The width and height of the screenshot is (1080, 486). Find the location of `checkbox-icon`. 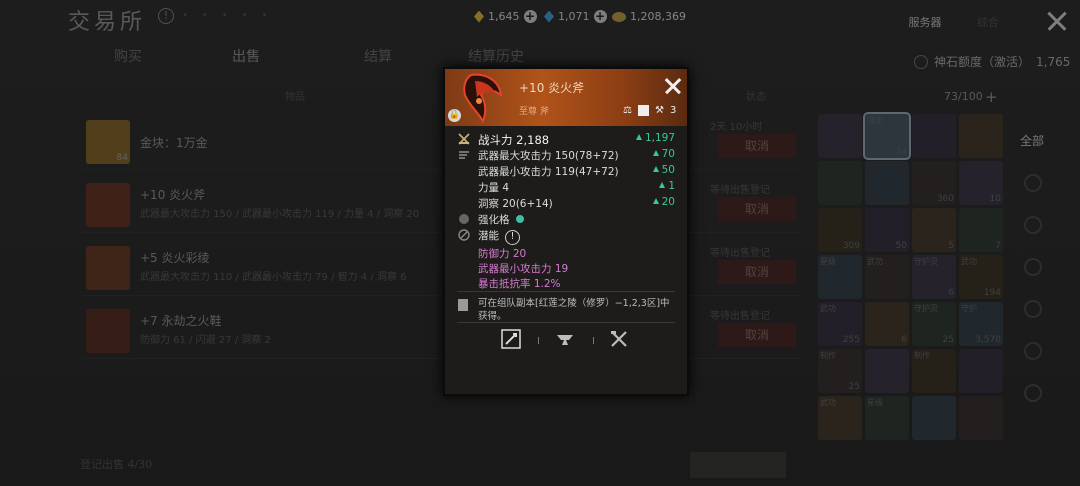

checkbox-icon is located at coordinates (643, 110).